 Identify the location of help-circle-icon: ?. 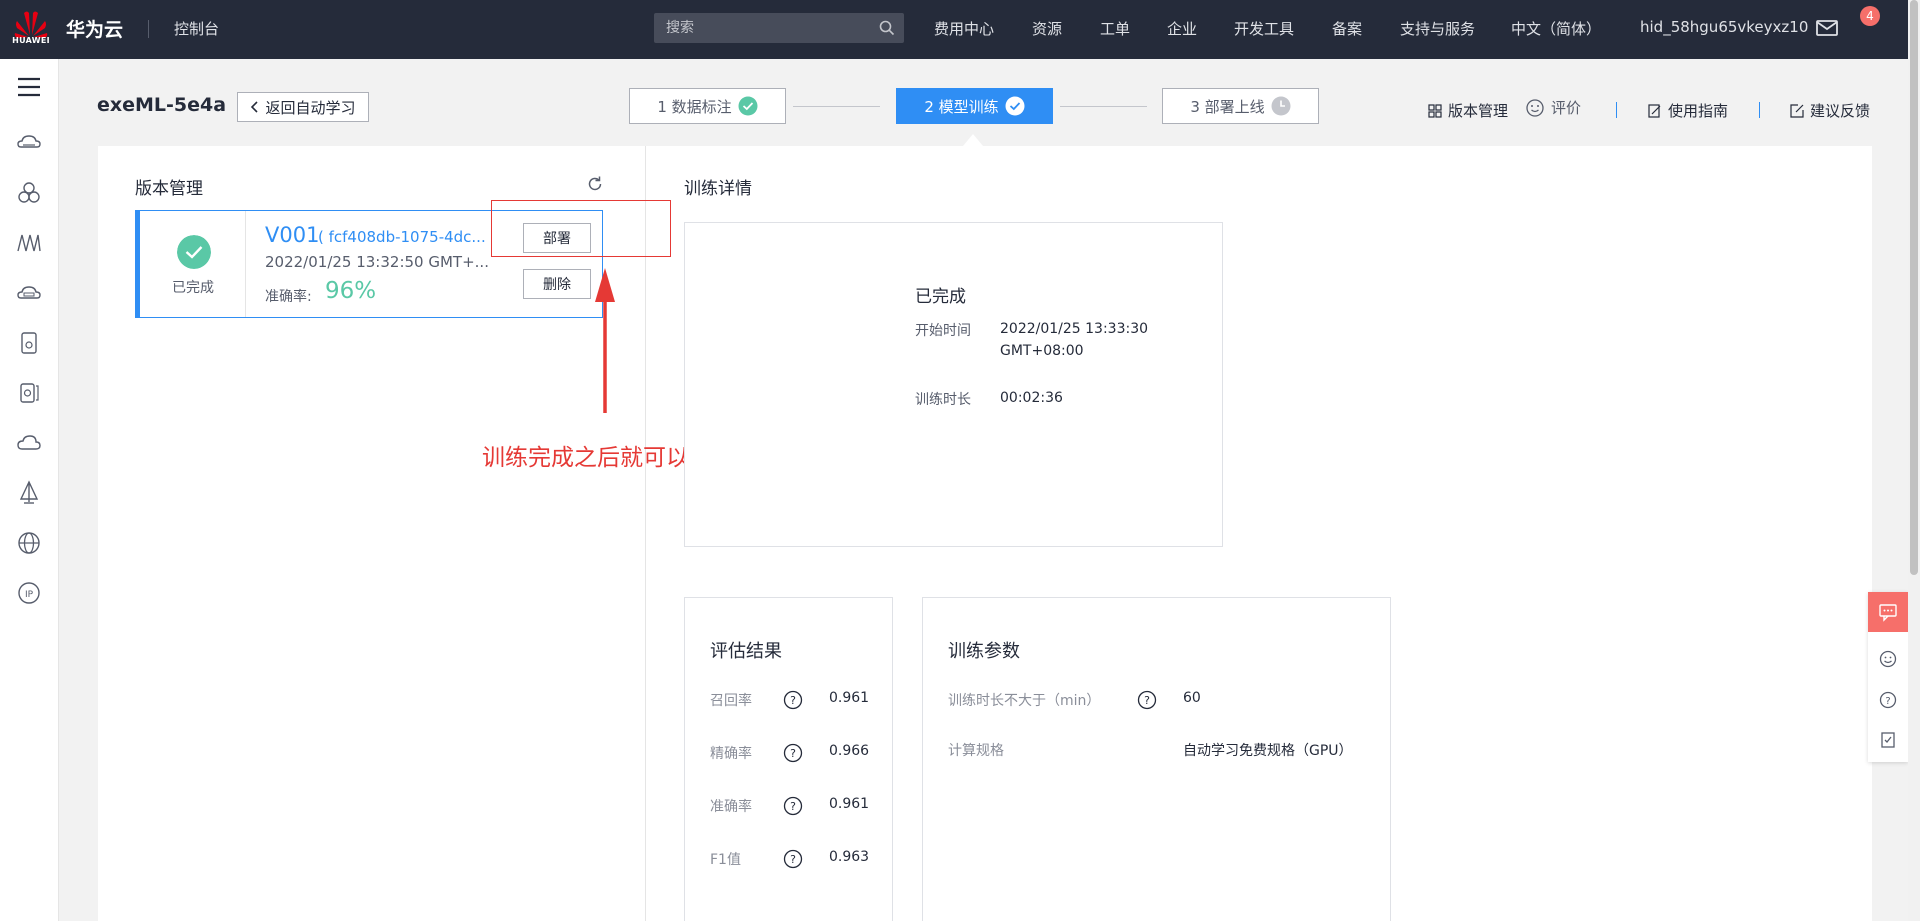
(1888, 700).